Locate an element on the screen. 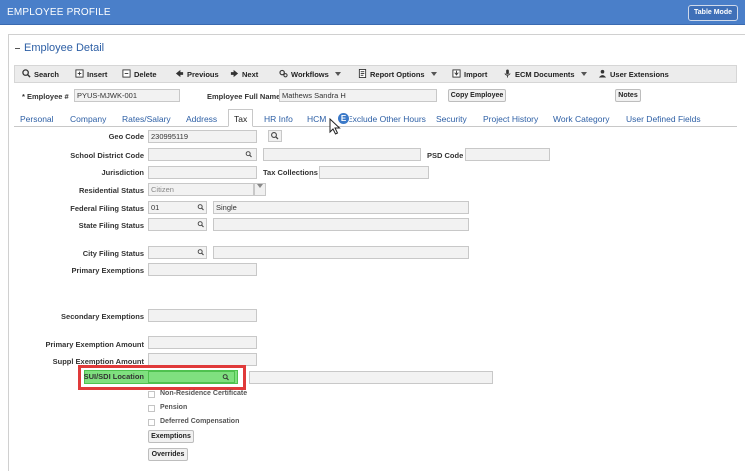  search-button: Search is located at coordinates (40, 74).